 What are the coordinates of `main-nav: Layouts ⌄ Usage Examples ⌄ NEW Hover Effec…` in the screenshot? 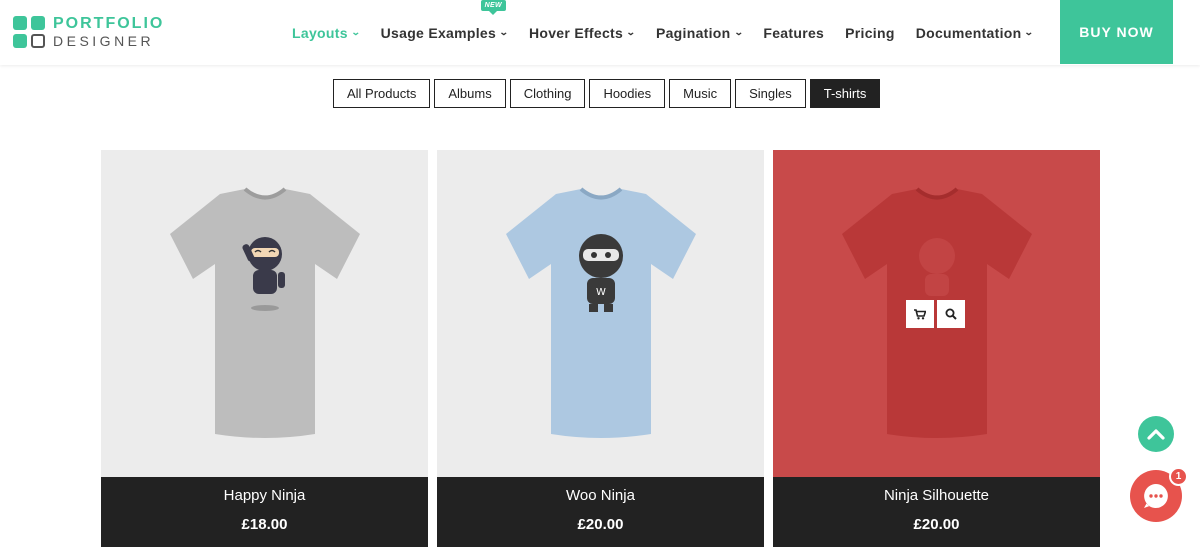 It's located at (673, 32).